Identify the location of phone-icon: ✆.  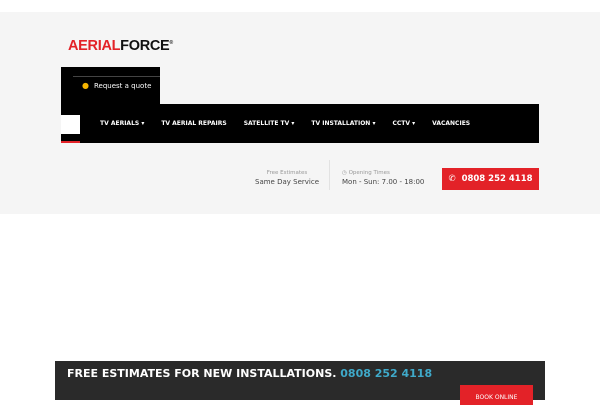
(452, 179).